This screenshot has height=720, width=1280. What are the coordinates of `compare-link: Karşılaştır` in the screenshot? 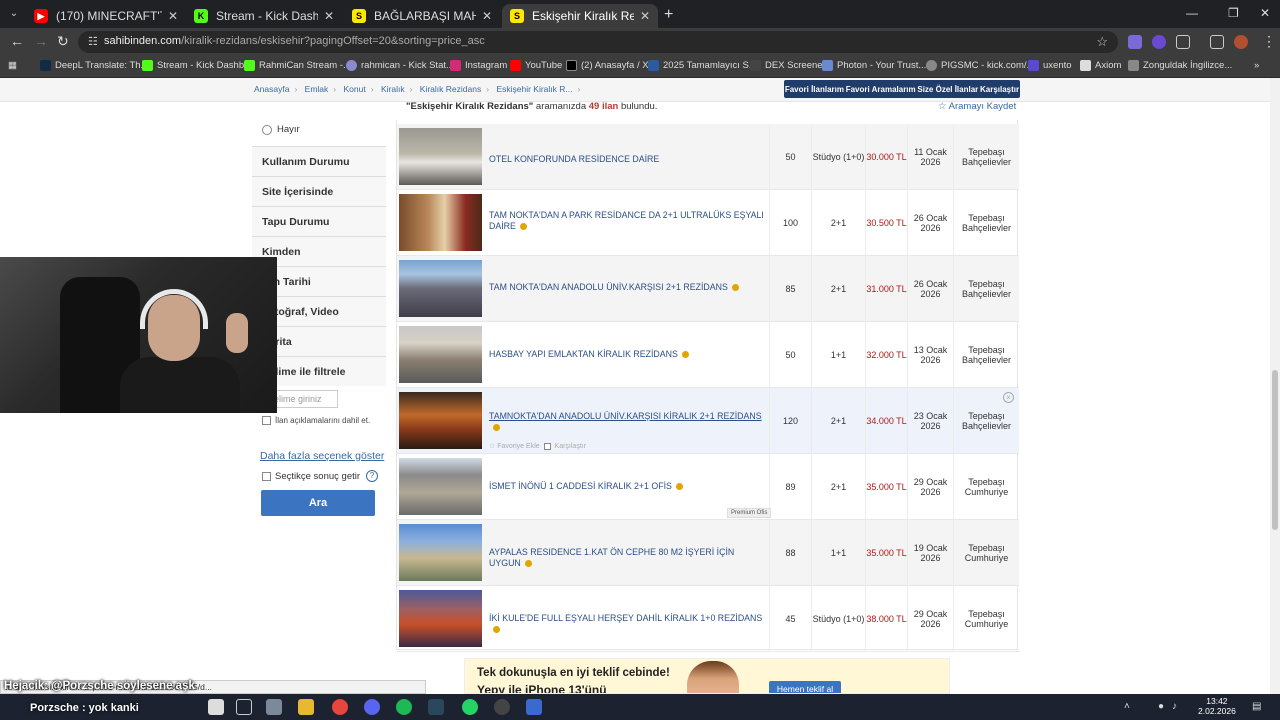 It's located at (999, 89).